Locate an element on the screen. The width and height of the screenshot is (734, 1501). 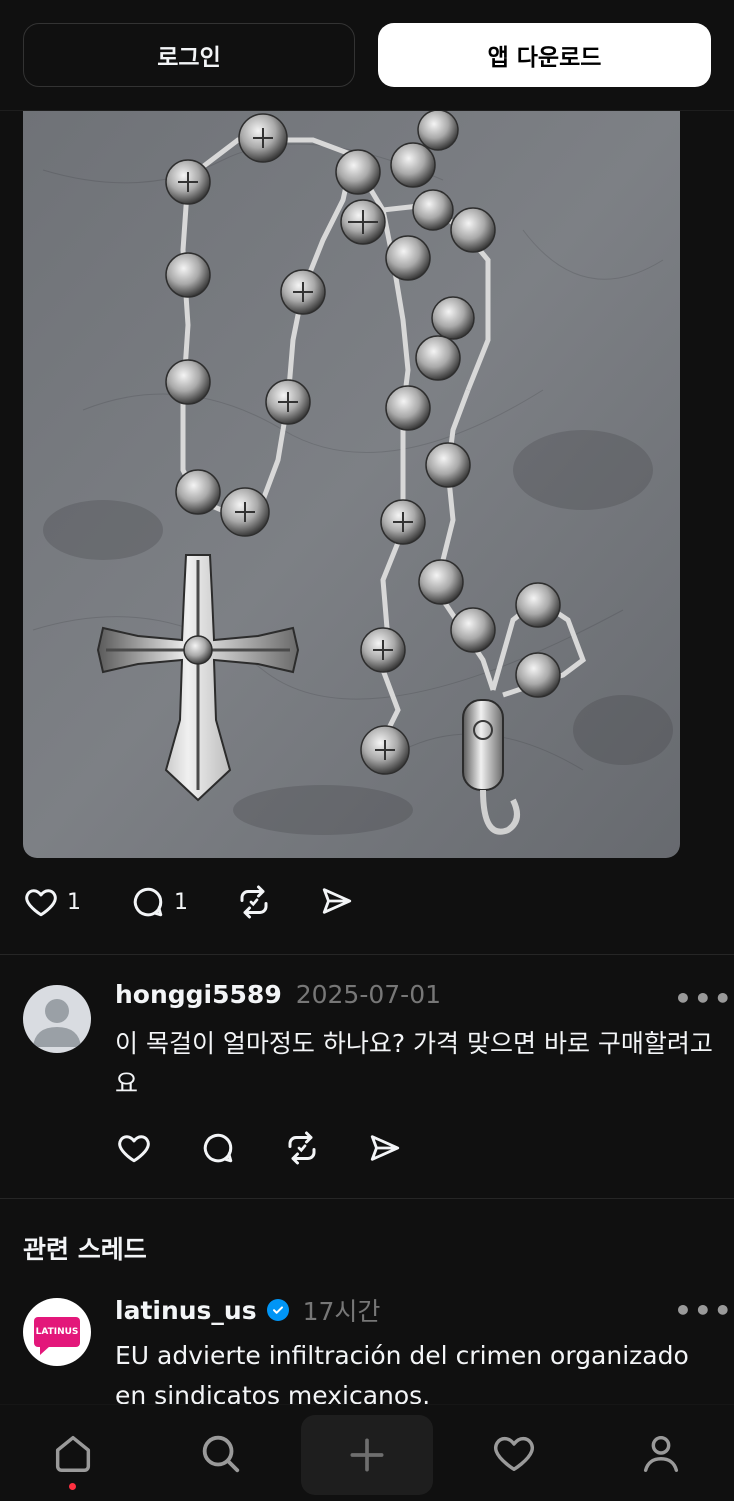
nav-activity is located at coordinates (514, 1453).